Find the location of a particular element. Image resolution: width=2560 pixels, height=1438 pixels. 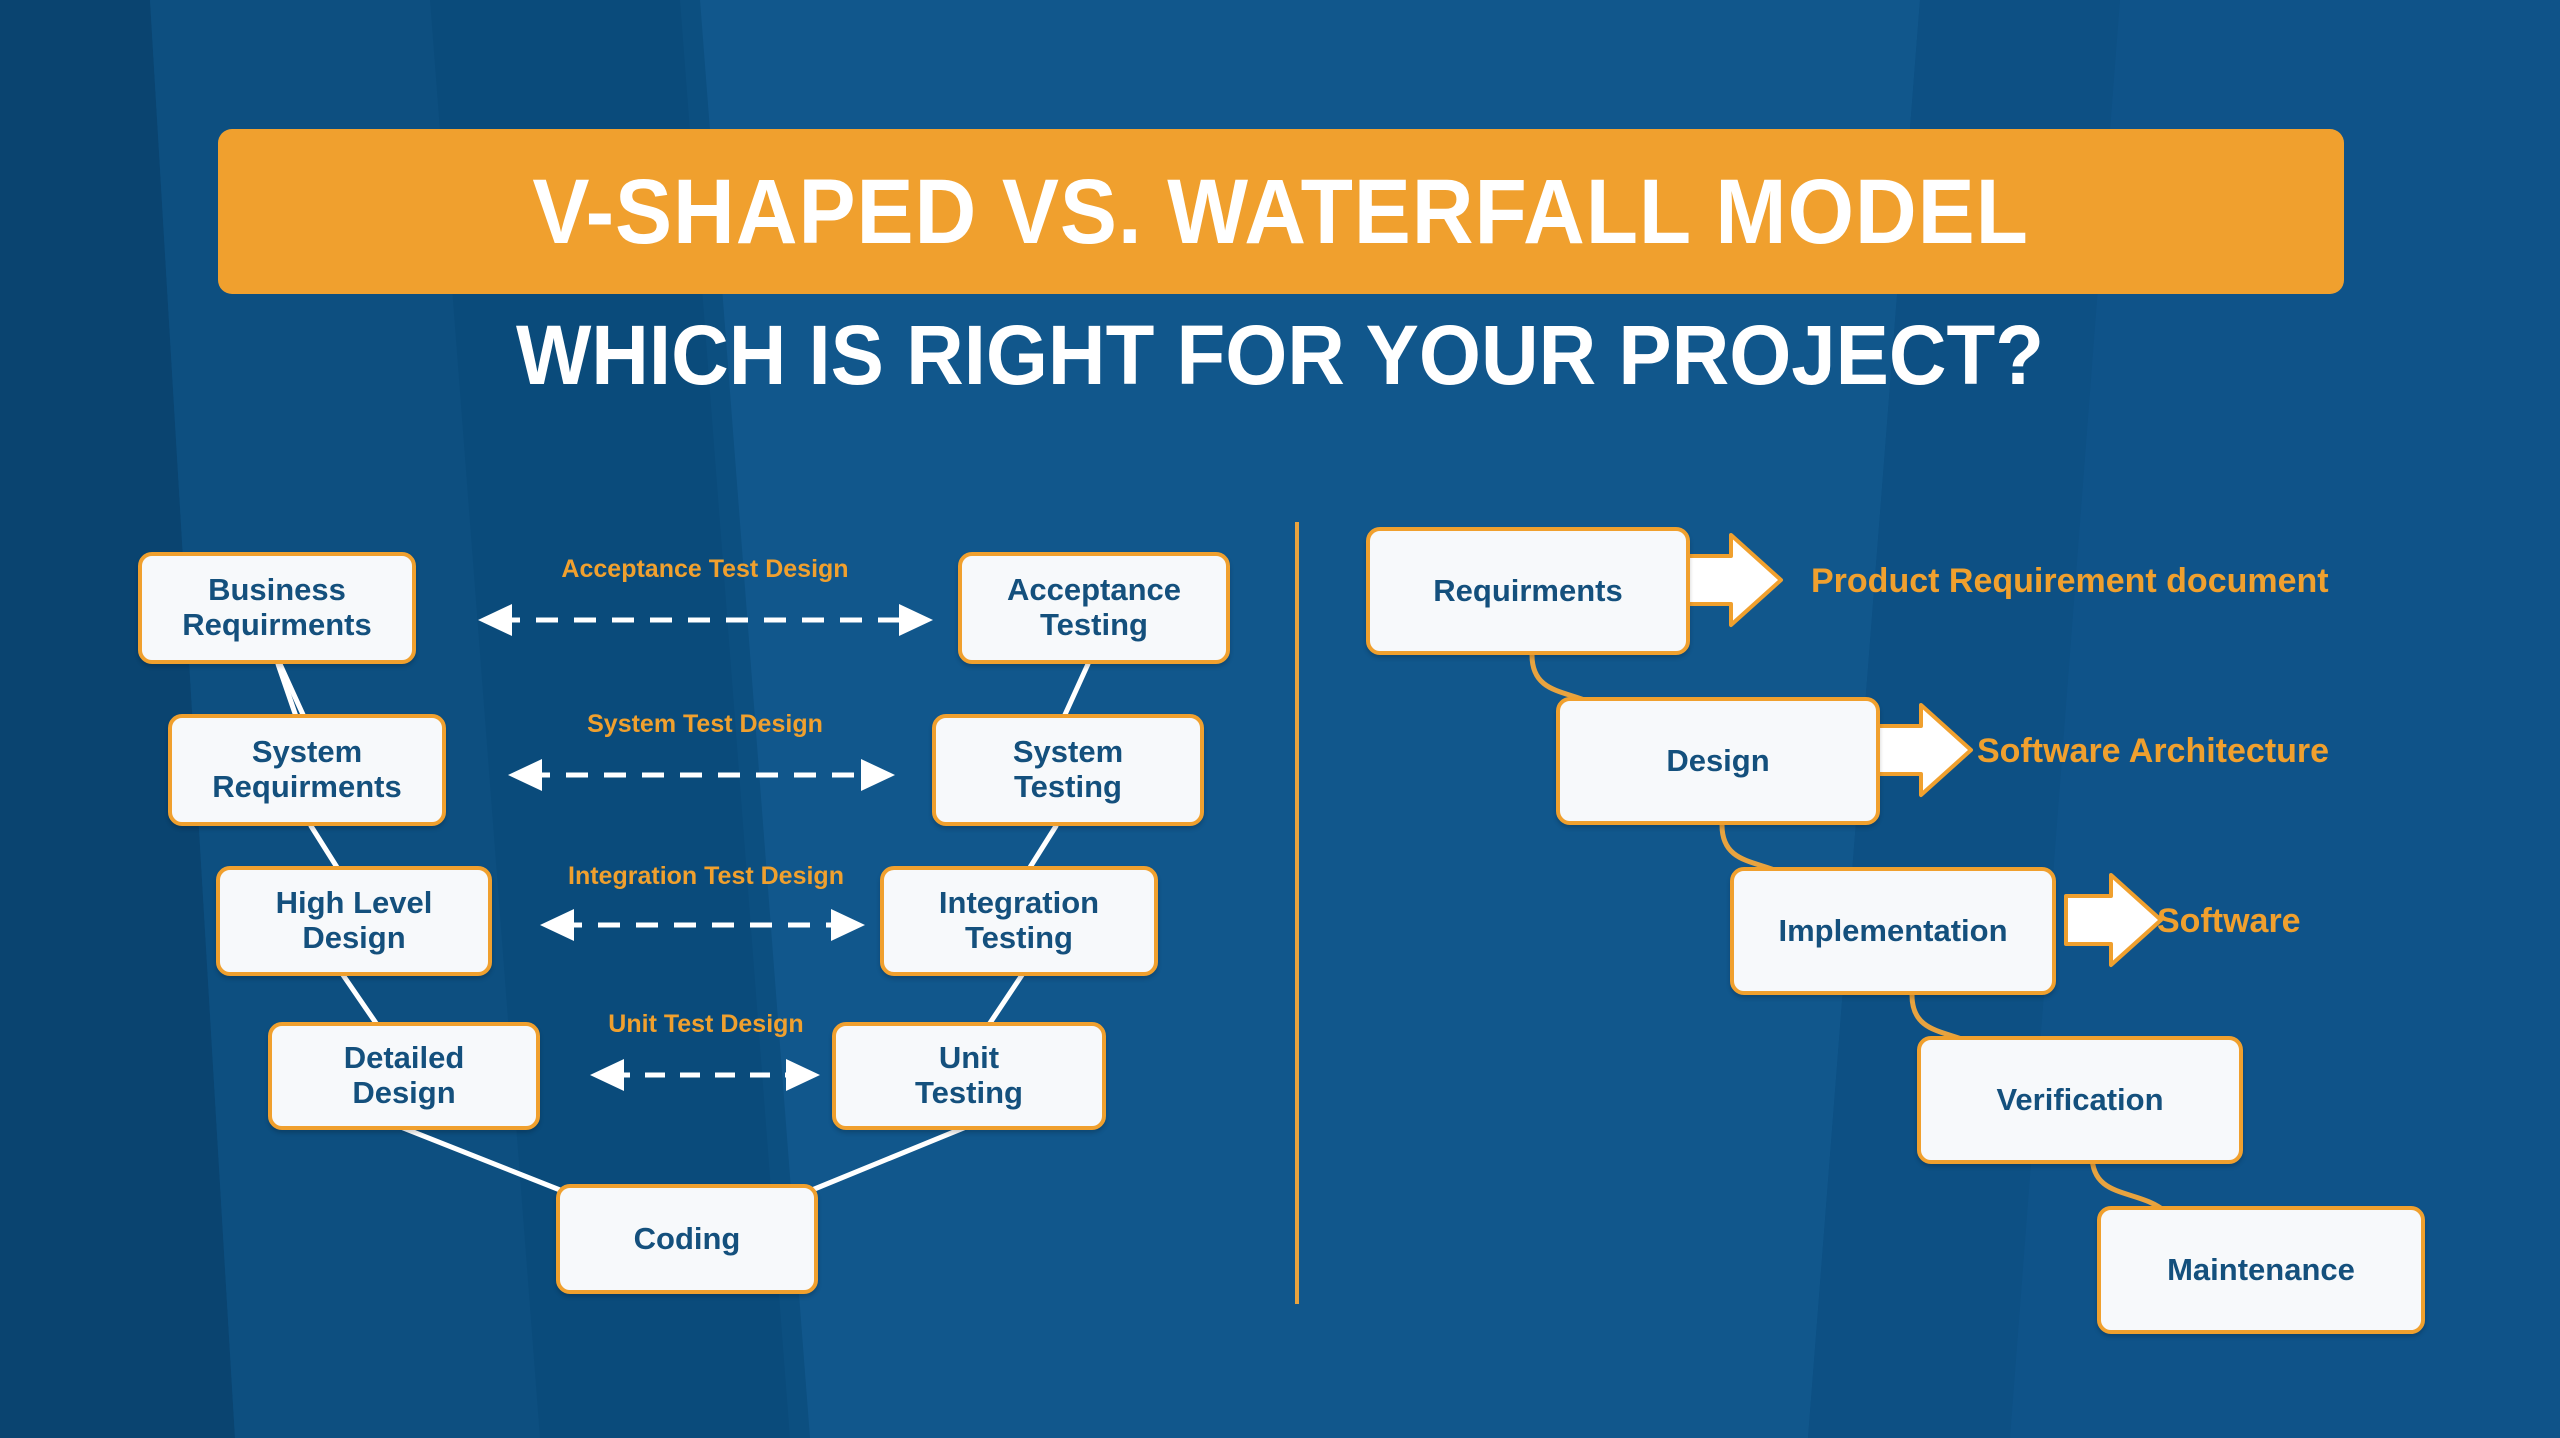

title-banner: V-SHAPED VS. WATERFALL MODEL is located at coordinates (1281, 211).